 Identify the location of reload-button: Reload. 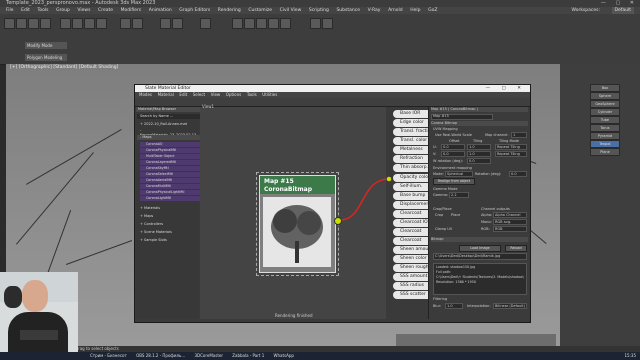
(516, 248).